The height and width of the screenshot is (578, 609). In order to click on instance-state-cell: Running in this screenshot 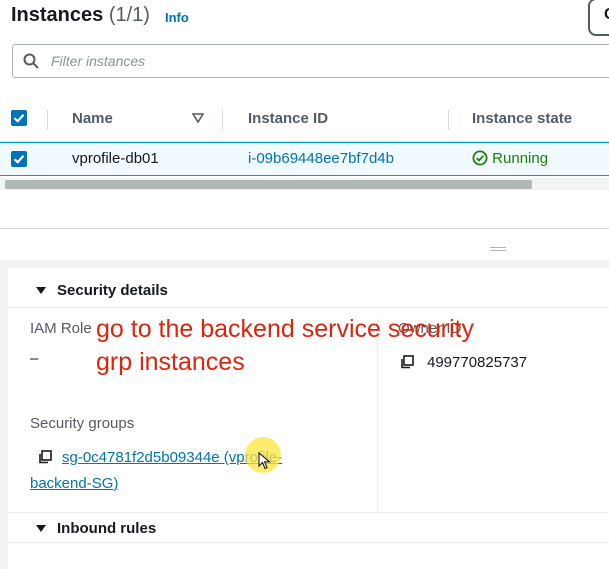, I will do `click(510, 158)`.